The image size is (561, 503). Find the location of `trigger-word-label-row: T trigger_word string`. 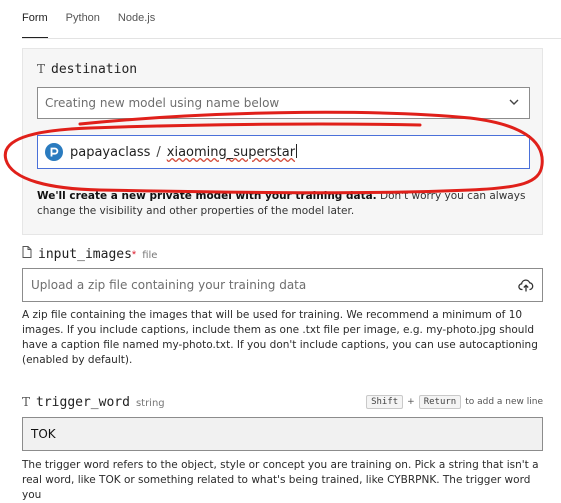

trigger-word-label-row: T trigger_word string is located at coordinates (93, 402).